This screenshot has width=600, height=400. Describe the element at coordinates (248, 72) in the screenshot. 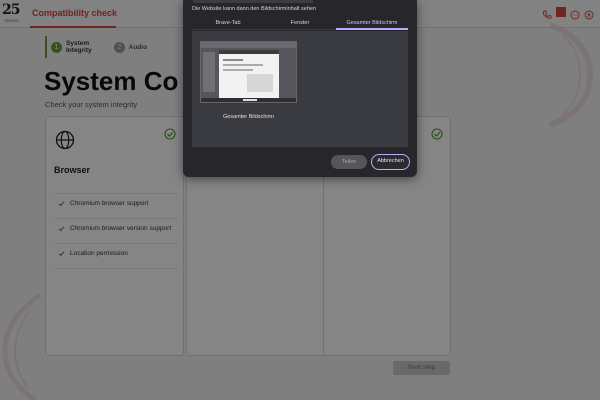

I see `screen-thumbnail` at that location.